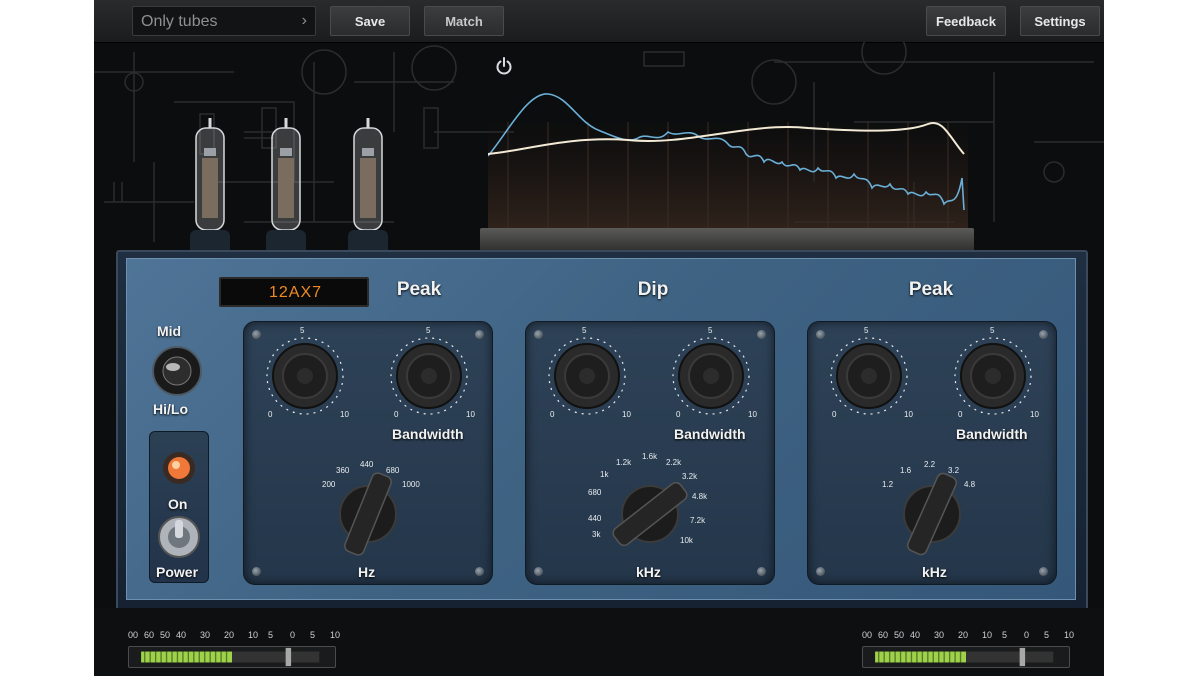 This screenshot has width=1200, height=676. What do you see at coordinates (179, 21) in the screenshot?
I see `preset-name: Only tubes` at bounding box center [179, 21].